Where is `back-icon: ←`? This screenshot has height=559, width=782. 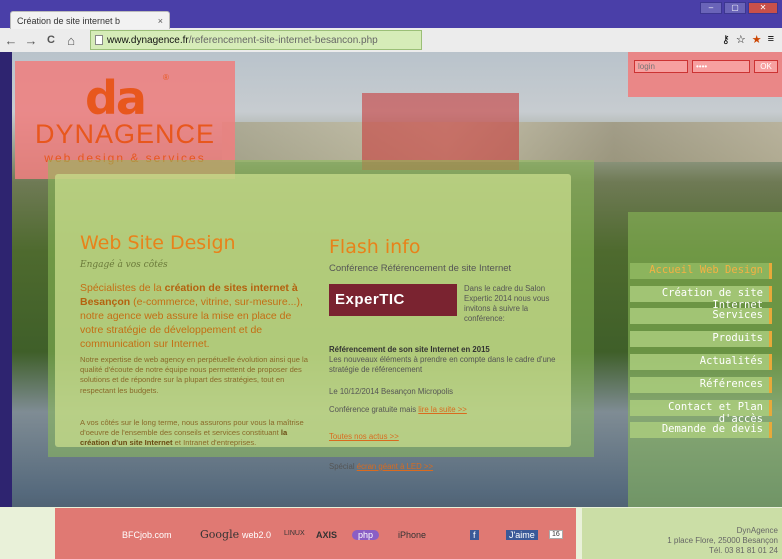 back-icon: ← is located at coordinates (11, 40).